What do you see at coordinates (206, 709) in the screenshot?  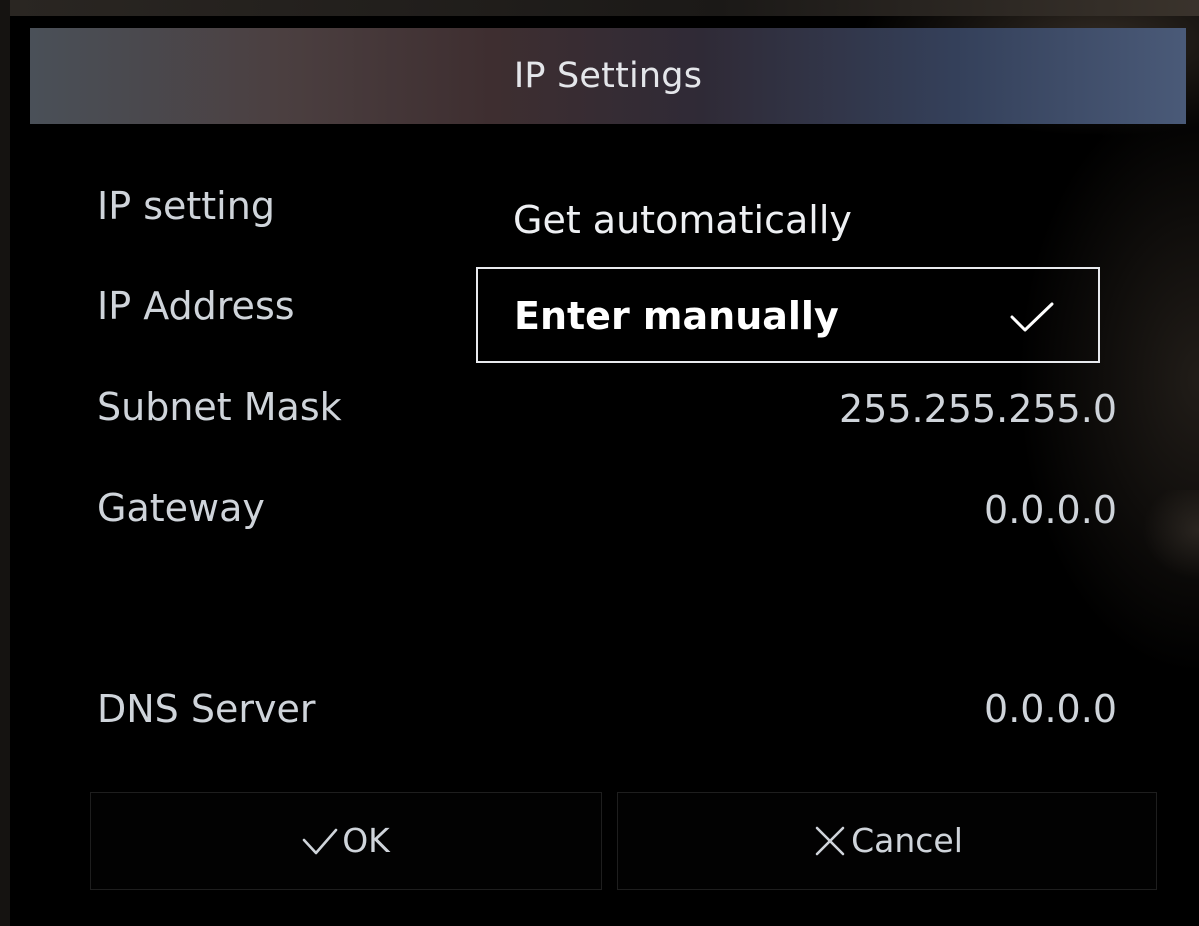 I see `dns-server-label: DNS Server` at bounding box center [206, 709].